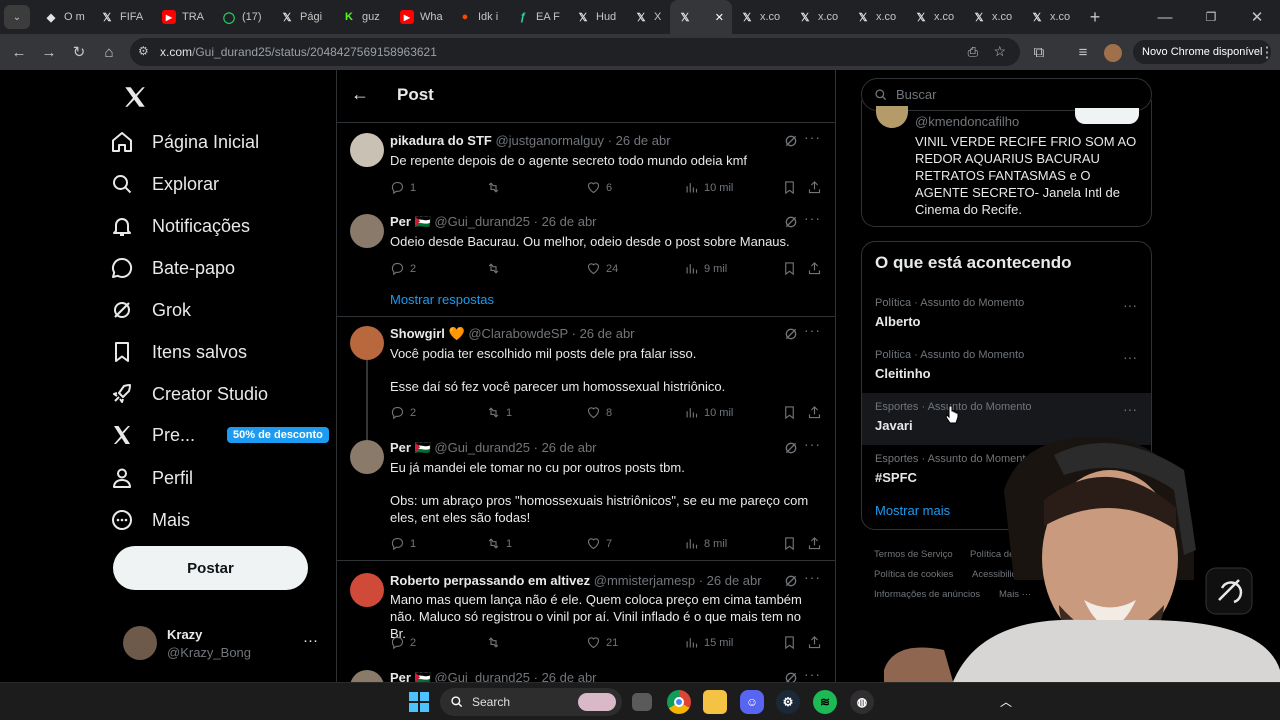 The width and height of the screenshot is (1280, 720). I want to click on forward-button: →, so click(49, 52).